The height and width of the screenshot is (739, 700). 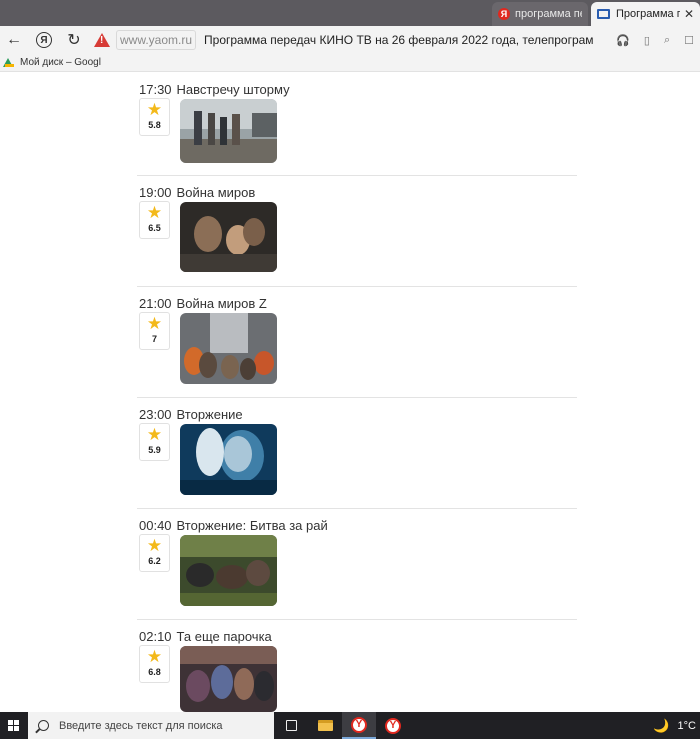 What do you see at coordinates (209, 414) in the screenshot?
I see `program-title: Вторжение` at bounding box center [209, 414].